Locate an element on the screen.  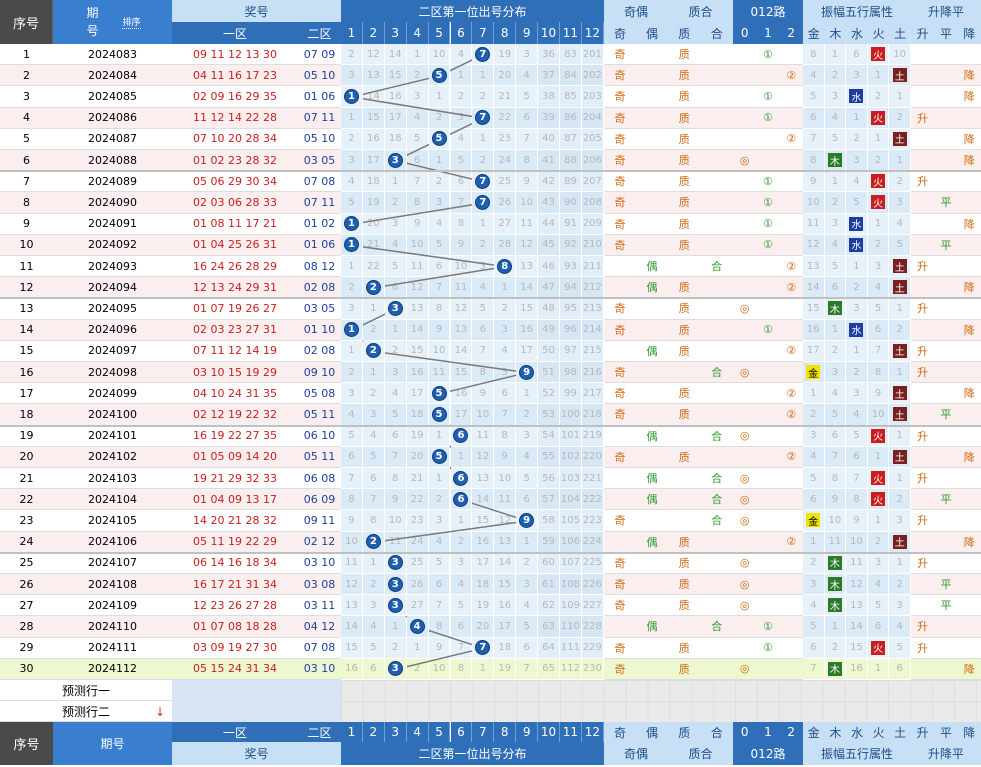
predict-row-2: 预测行二 is located at coordinates (86, 711).